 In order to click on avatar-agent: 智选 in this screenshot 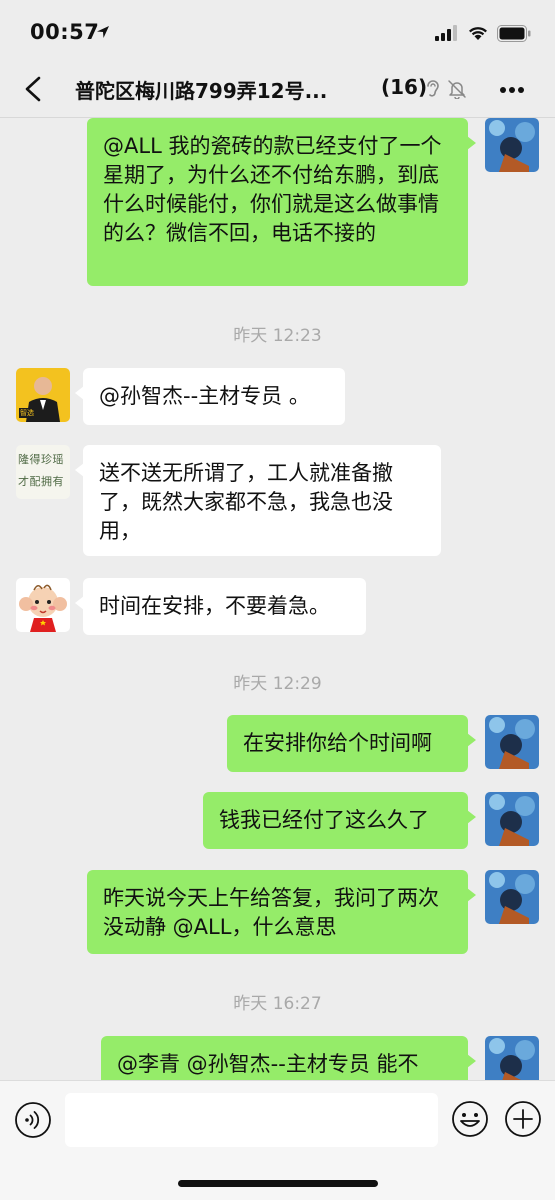, I will do `click(43, 395)`.